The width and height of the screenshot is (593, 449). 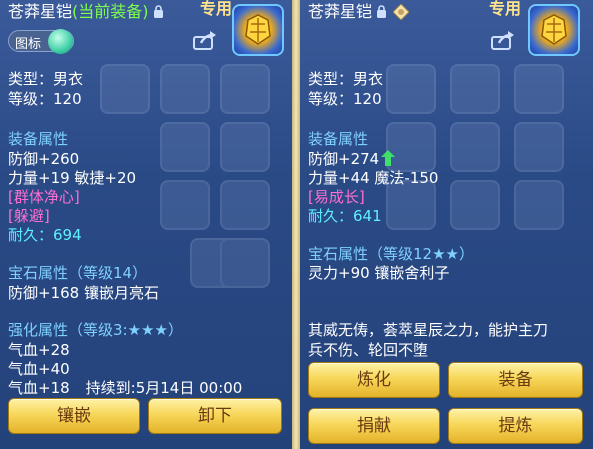 I want to click on durability-line: 耐久：694, so click(x=45, y=235).